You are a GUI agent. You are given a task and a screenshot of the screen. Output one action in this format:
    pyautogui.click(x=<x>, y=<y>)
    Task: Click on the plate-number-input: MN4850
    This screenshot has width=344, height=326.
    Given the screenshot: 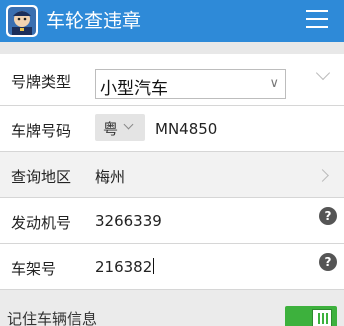 What is the action you would take?
    pyautogui.click(x=186, y=129)
    